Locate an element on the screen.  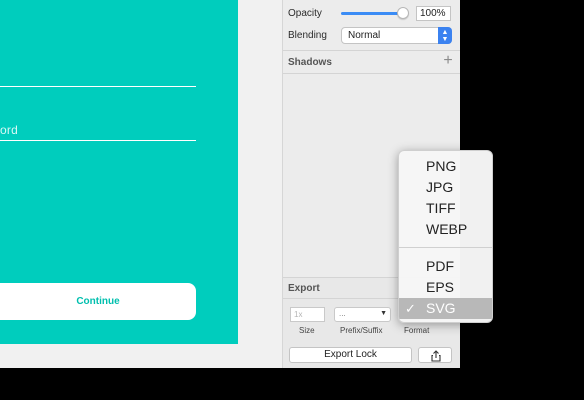
format-menu-item-svg: ✓ SVG is located at coordinates (445, 308).